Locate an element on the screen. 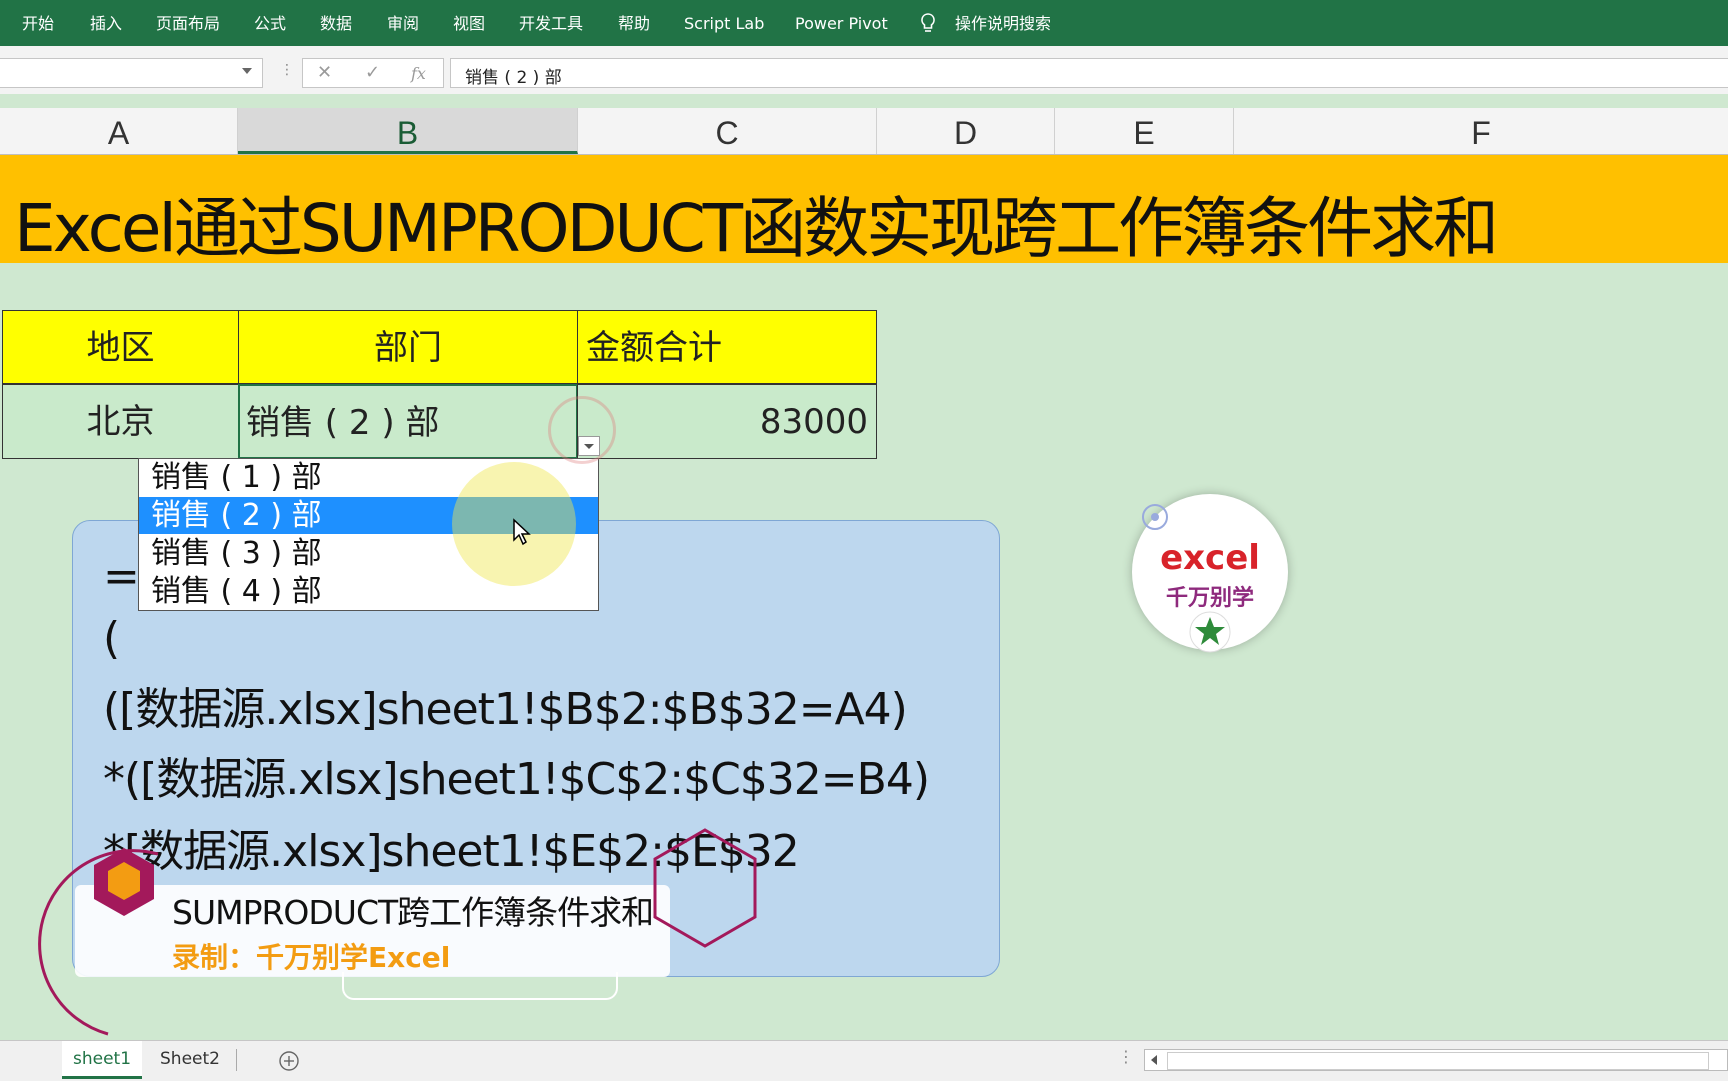 Image resolution: width=1728 pixels, height=1081 pixels. tab-insert: 插入 is located at coordinates (106, 23).